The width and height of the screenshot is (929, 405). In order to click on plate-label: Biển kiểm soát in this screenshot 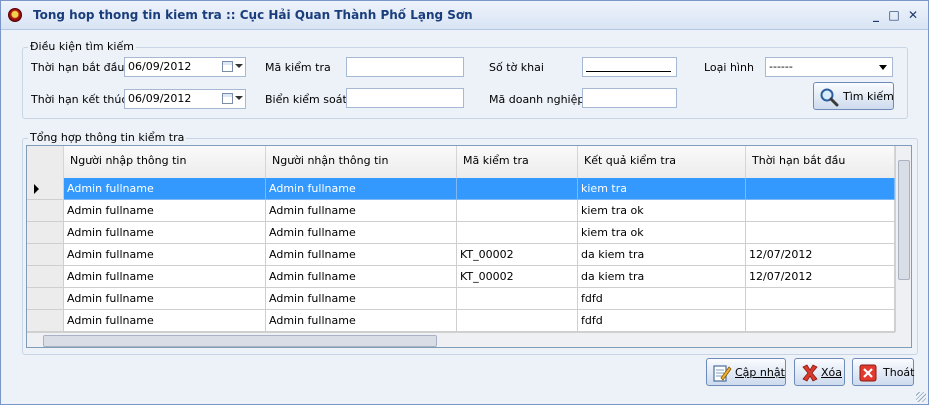, I will do `click(306, 99)`.